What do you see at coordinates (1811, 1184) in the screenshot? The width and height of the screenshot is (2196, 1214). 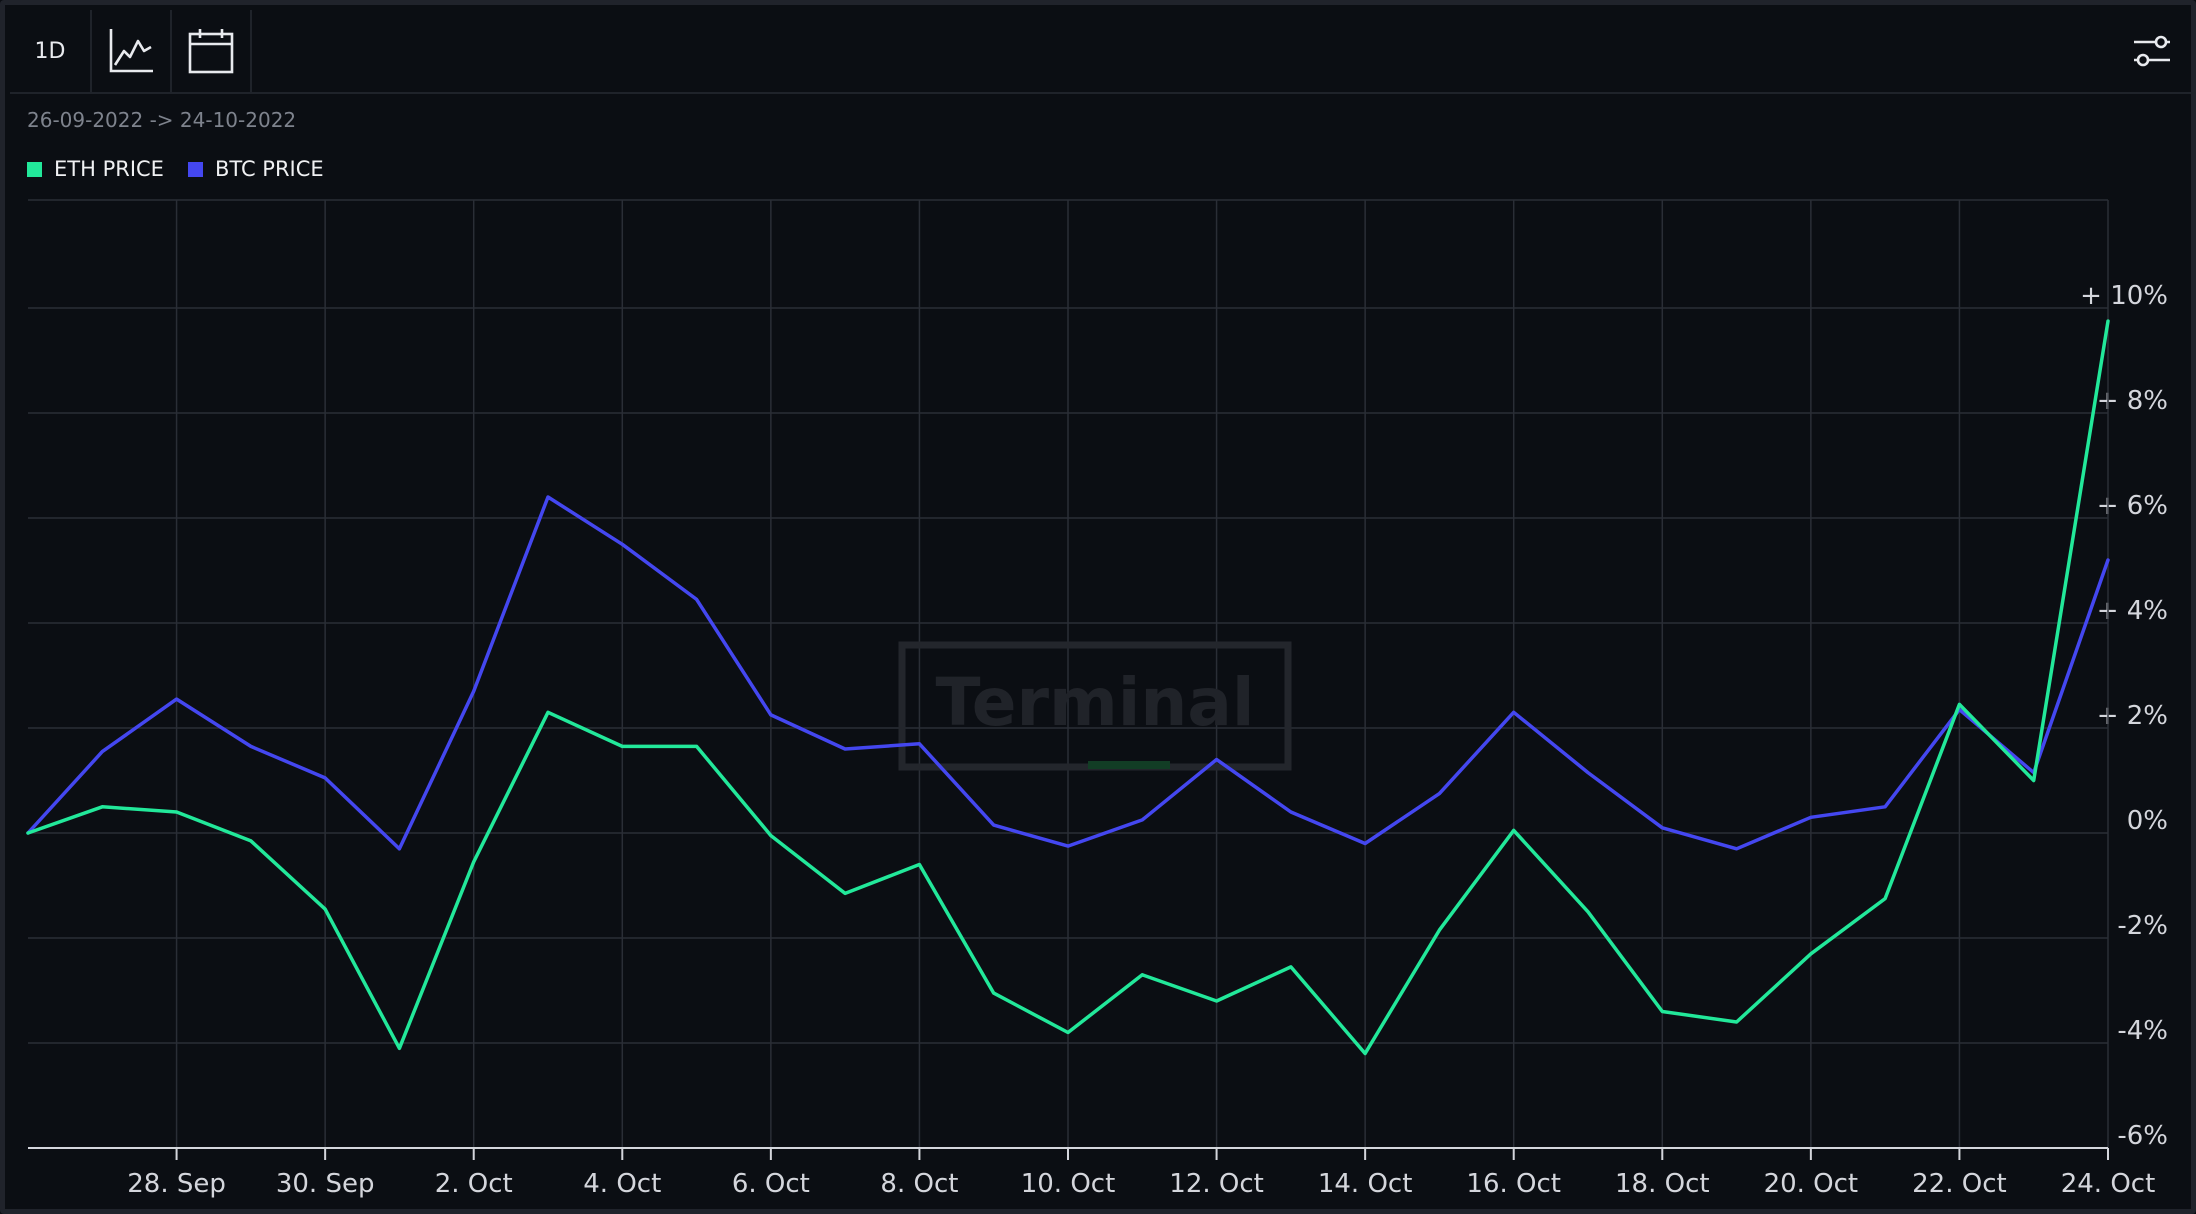 I see `x-tick-label: 20. Oct` at bounding box center [1811, 1184].